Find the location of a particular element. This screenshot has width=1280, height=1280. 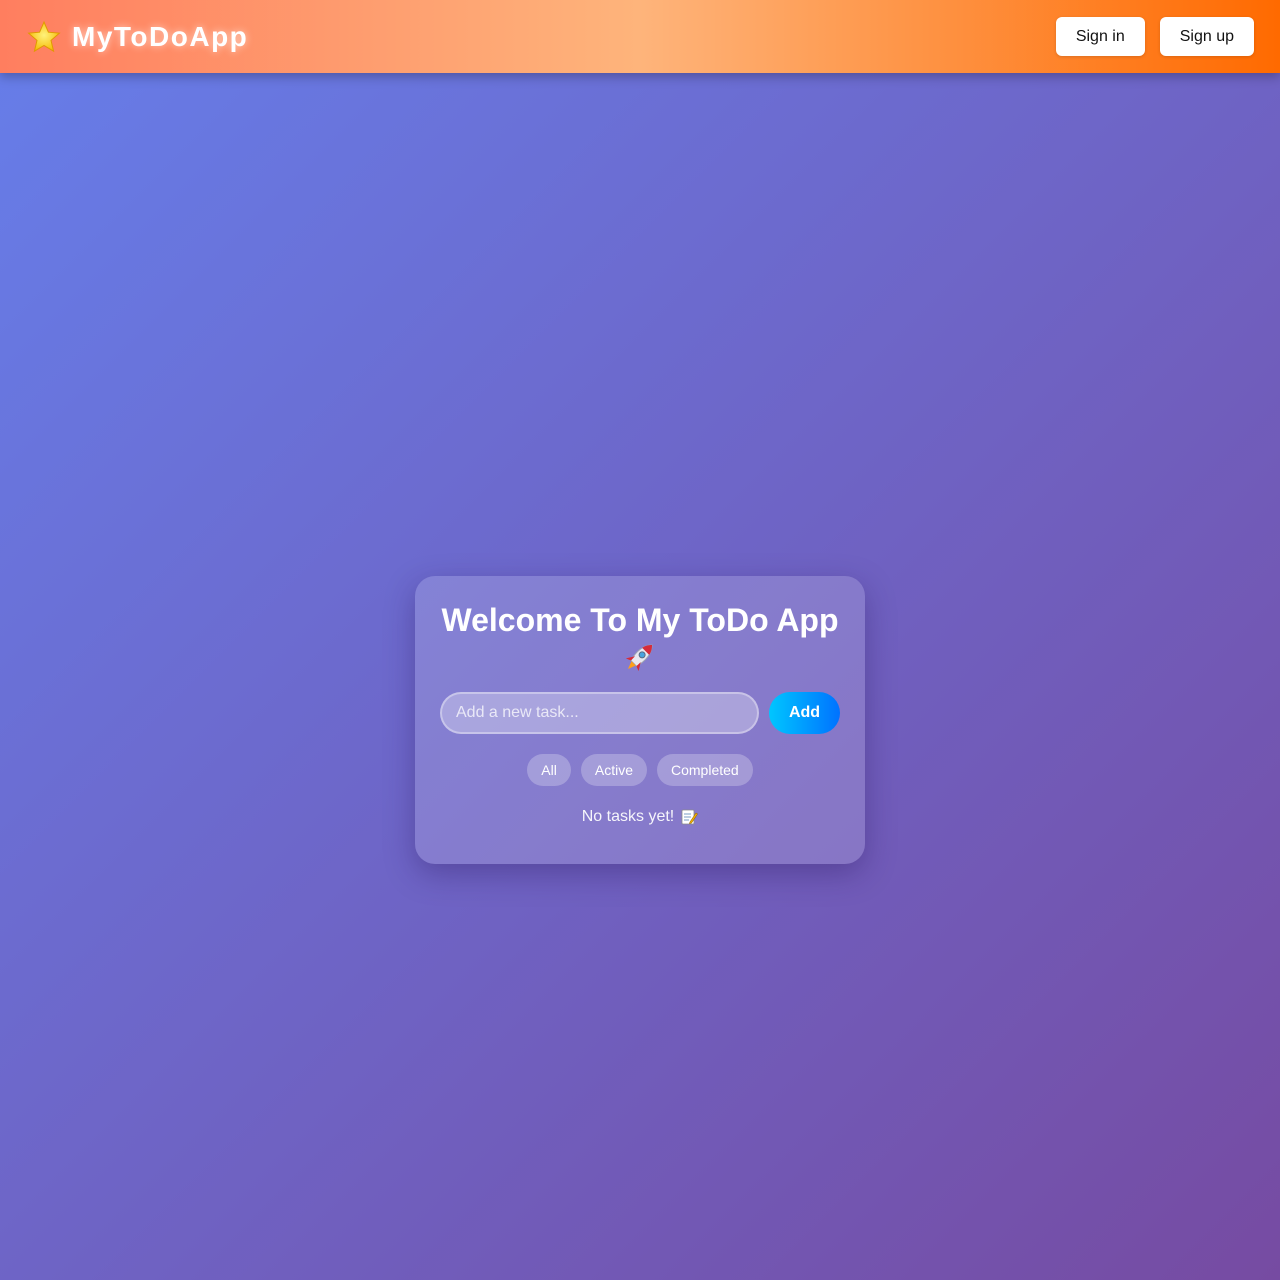

sign-in-button: Sign in is located at coordinates (1100, 36).